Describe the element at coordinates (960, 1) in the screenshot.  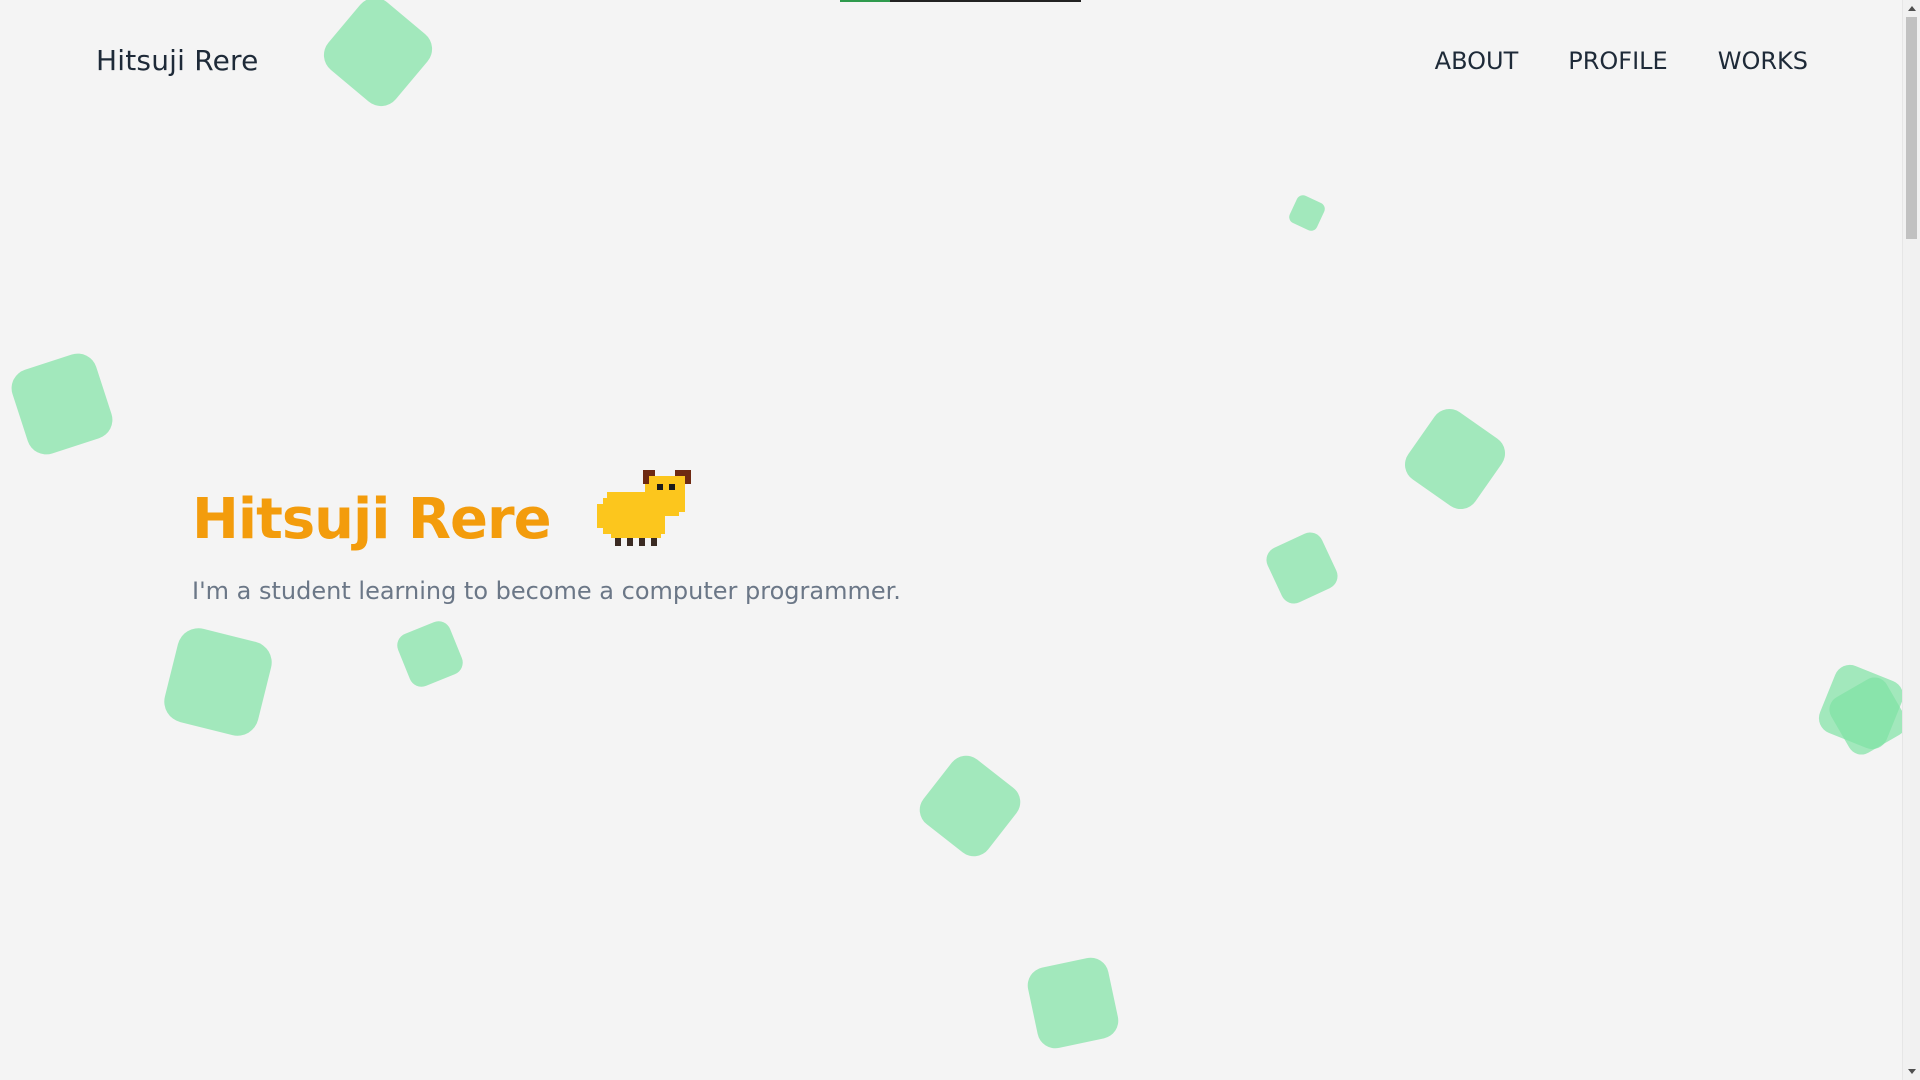
I see `loading-progress-bar` at that location.